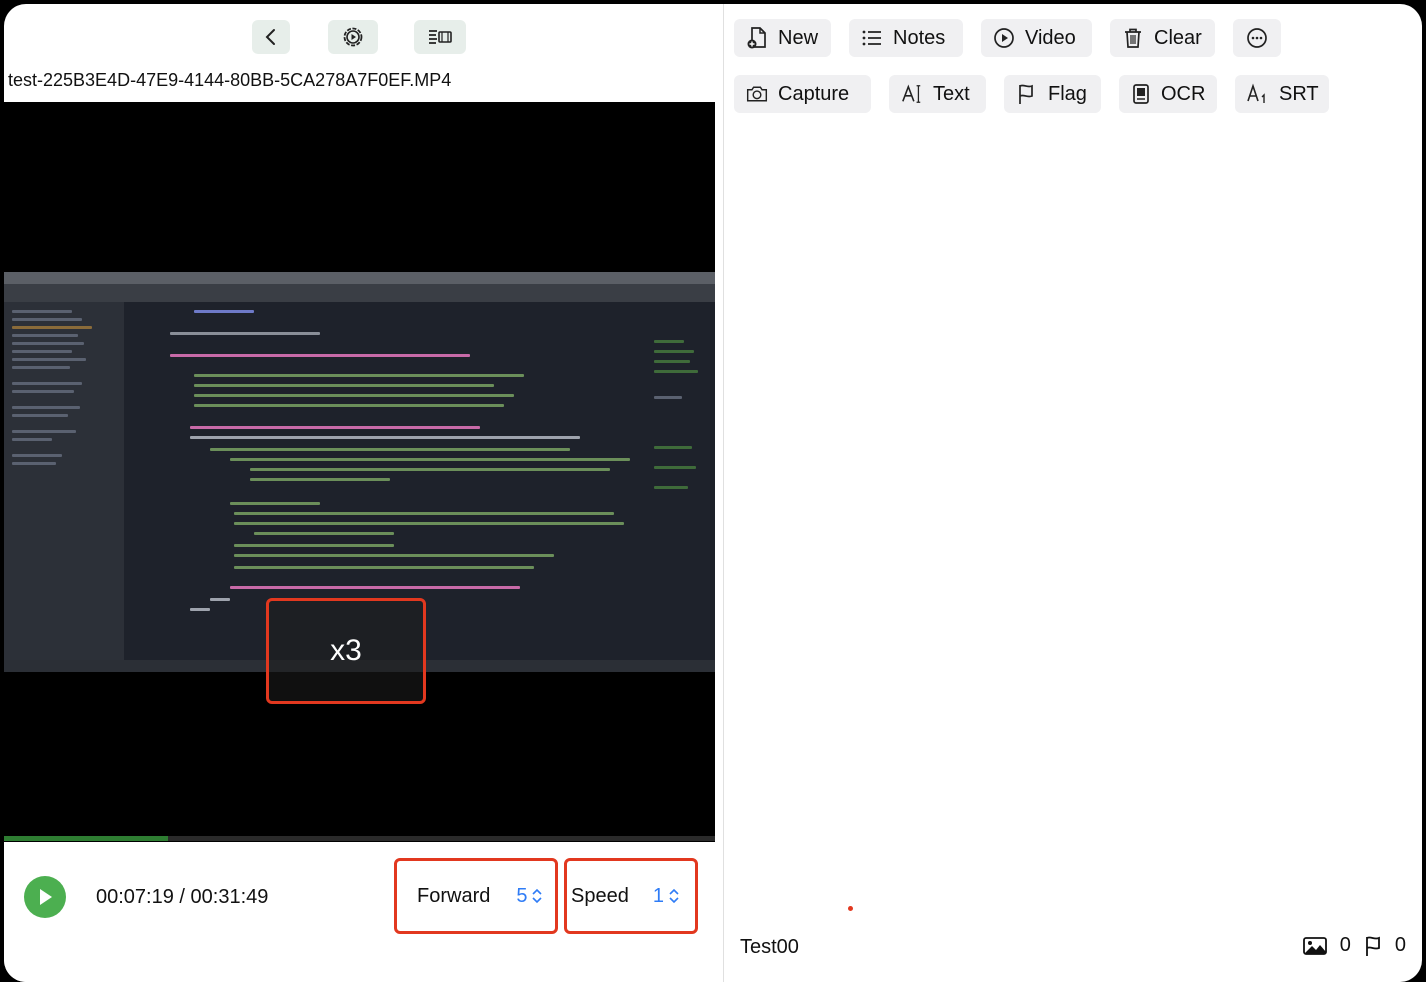 Image resolution: width=1426 pixels, height=982 pixels. I want to click on srt-button: SRT, so click(1282, 94).